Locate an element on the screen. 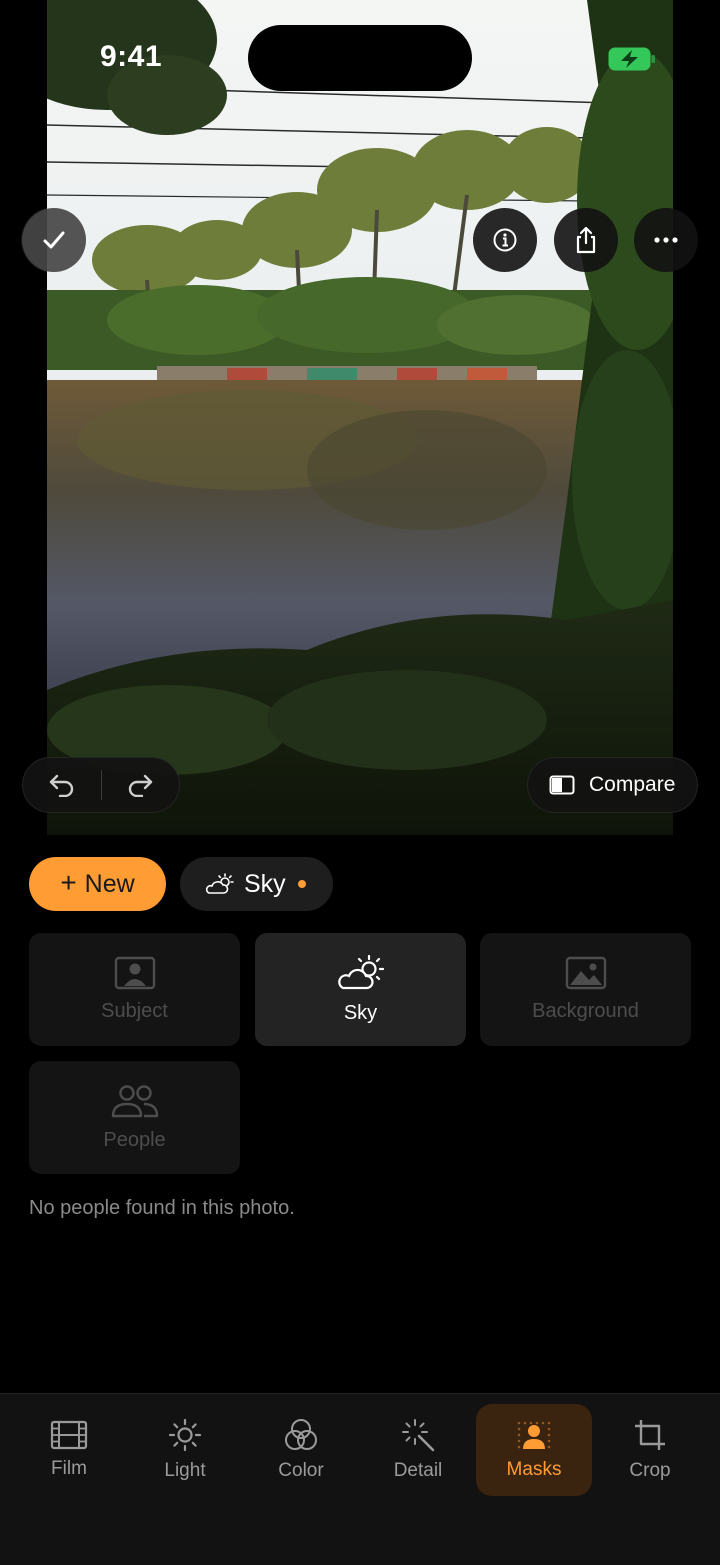 Image resolution: width=720 pixels, height=1565 pixels. tab-label: Color is located at coordinates (301, 1470).